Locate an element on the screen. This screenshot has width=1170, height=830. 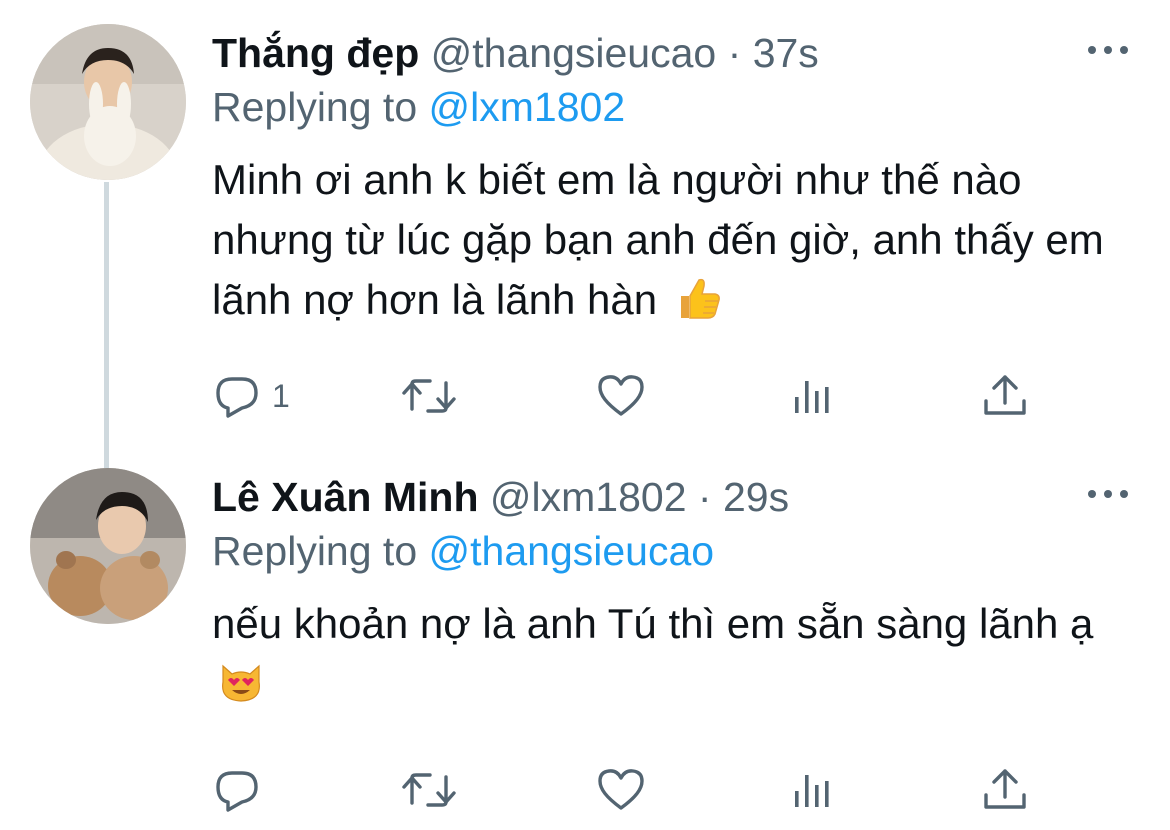
tweet-actions is located at coordinates (585, 790).